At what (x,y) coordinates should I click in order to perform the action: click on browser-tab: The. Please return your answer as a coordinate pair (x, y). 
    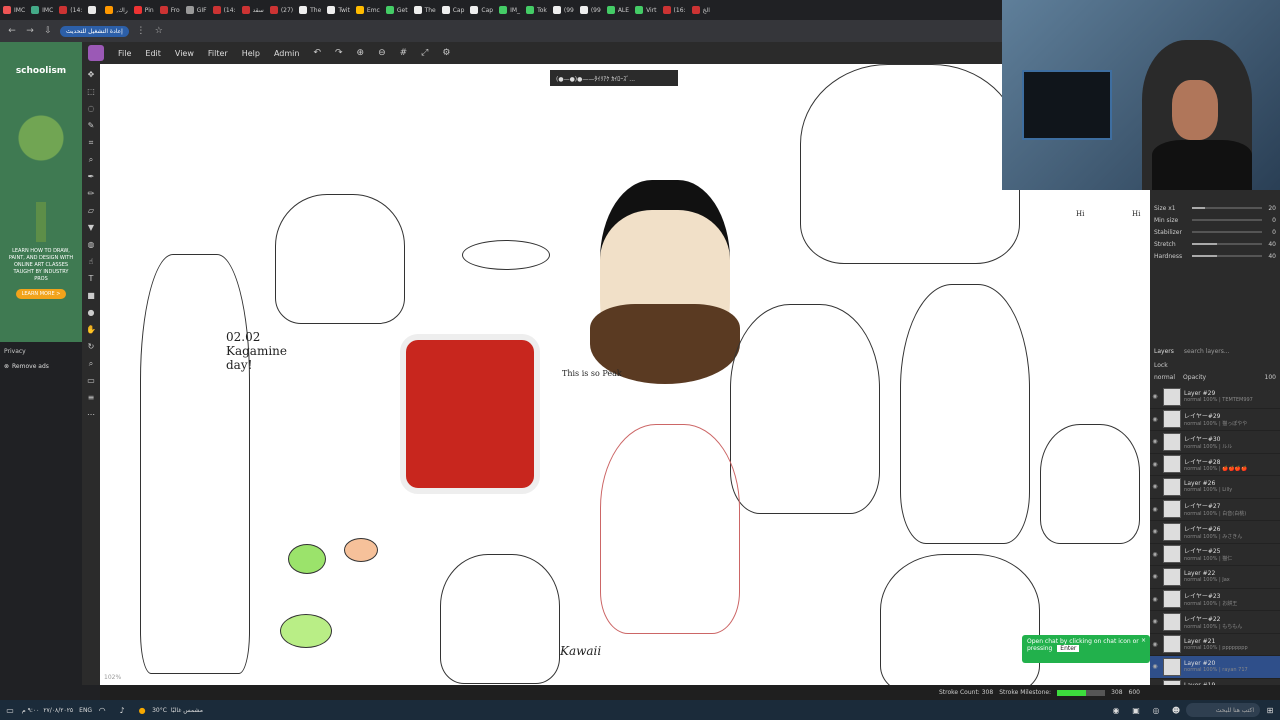
    Looking at the image, I should click on (310, 10).